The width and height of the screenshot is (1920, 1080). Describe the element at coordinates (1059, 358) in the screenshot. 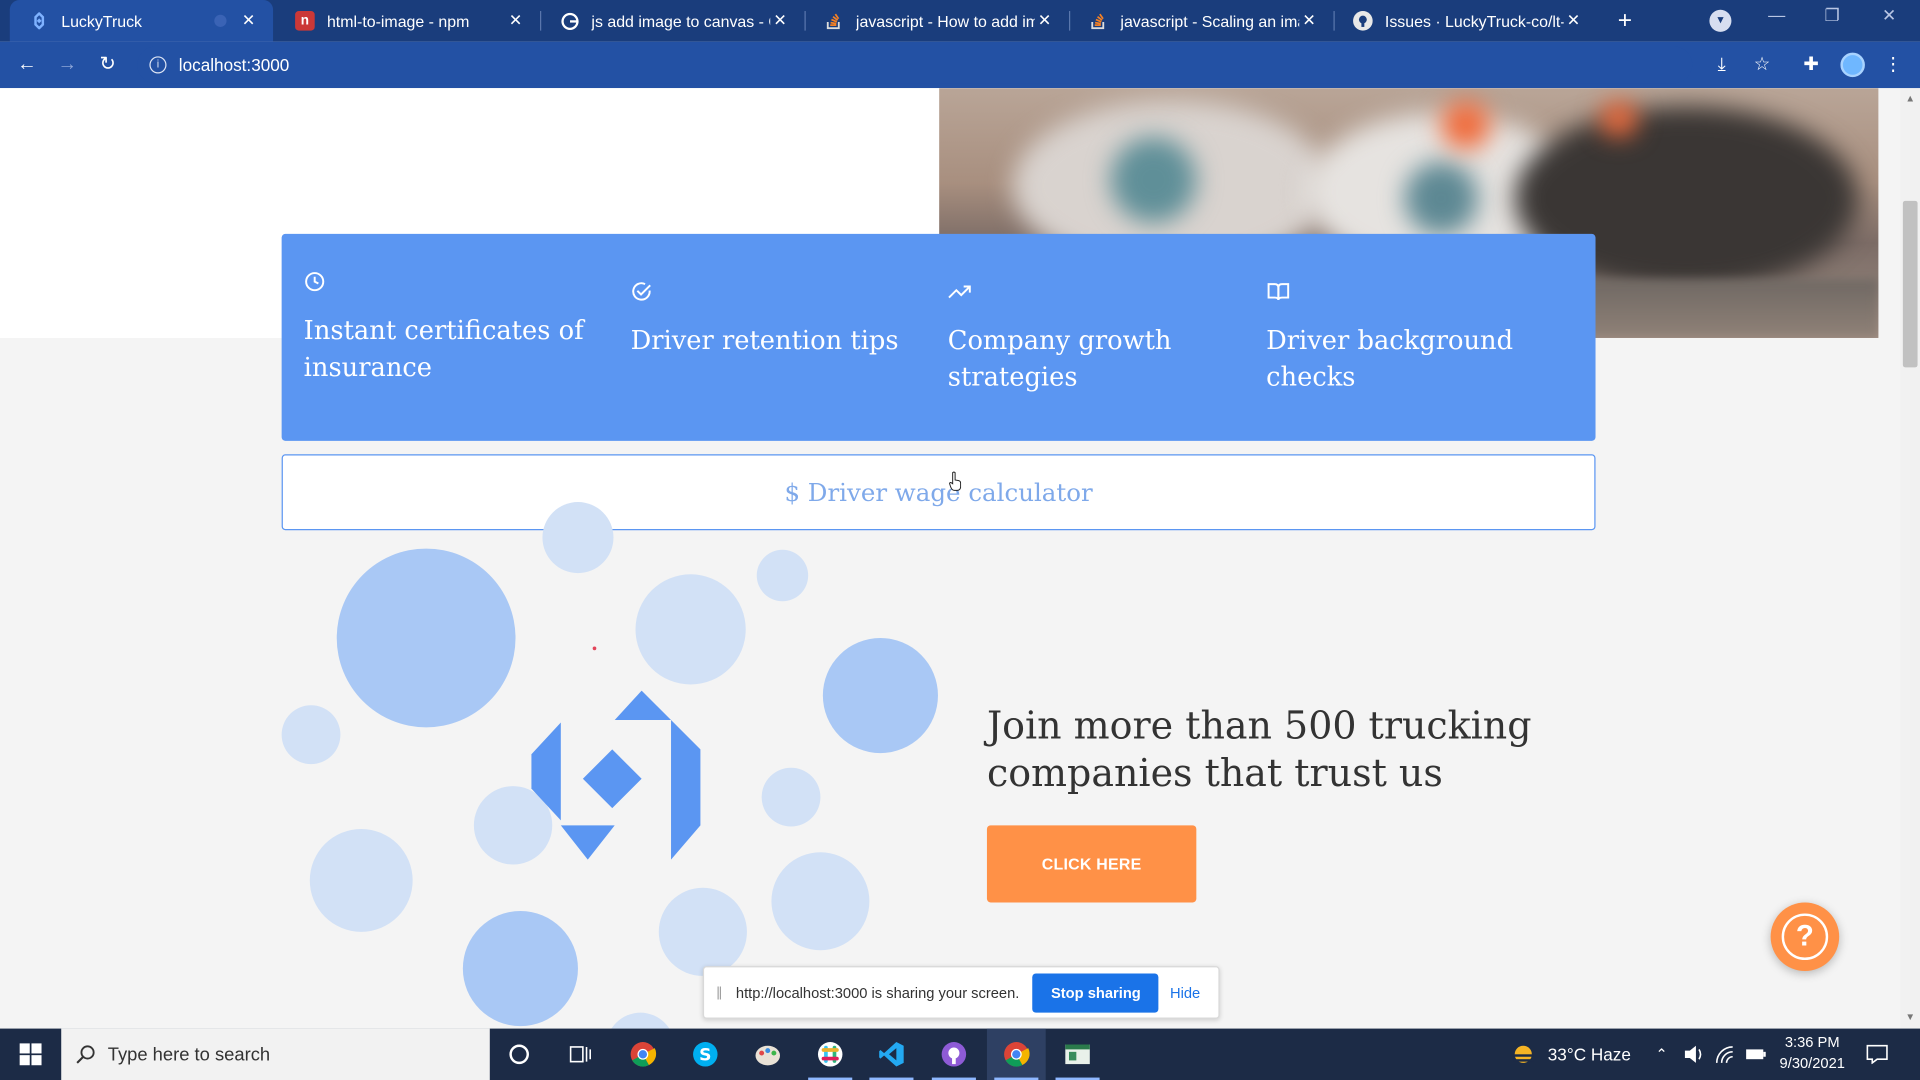

I see `feature-title: Company growth strategies` at that location.